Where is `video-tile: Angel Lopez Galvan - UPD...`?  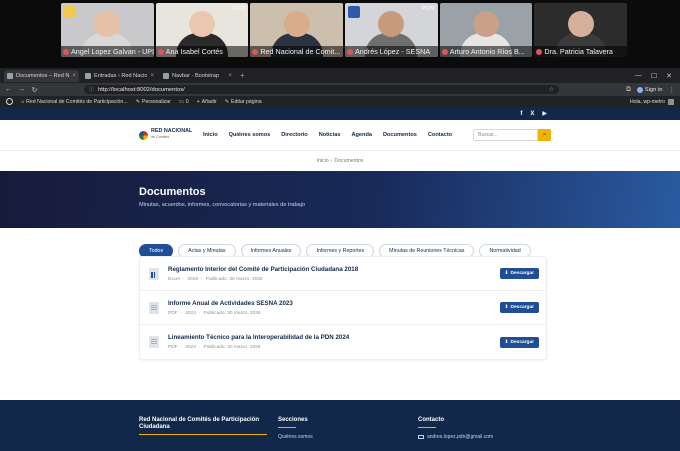
video-tile: Angel Lopez Galvan - UPD... is located at coordinates (107, 30).